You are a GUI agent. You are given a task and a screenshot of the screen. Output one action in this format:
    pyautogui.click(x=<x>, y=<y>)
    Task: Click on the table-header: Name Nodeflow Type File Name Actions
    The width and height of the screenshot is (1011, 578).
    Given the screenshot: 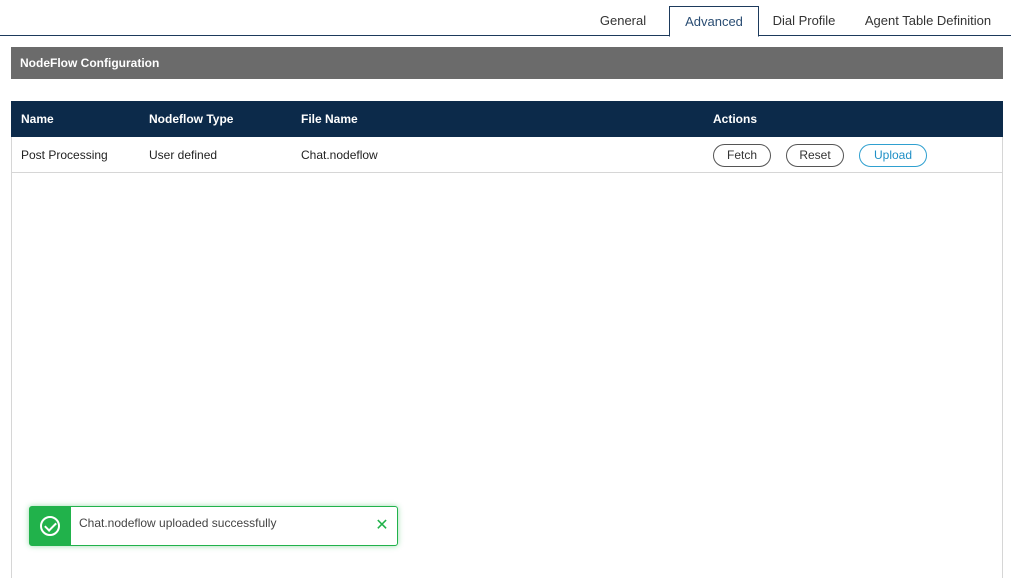 What is the action you would take?
    pyautogui.click(x=507, y=119)
    